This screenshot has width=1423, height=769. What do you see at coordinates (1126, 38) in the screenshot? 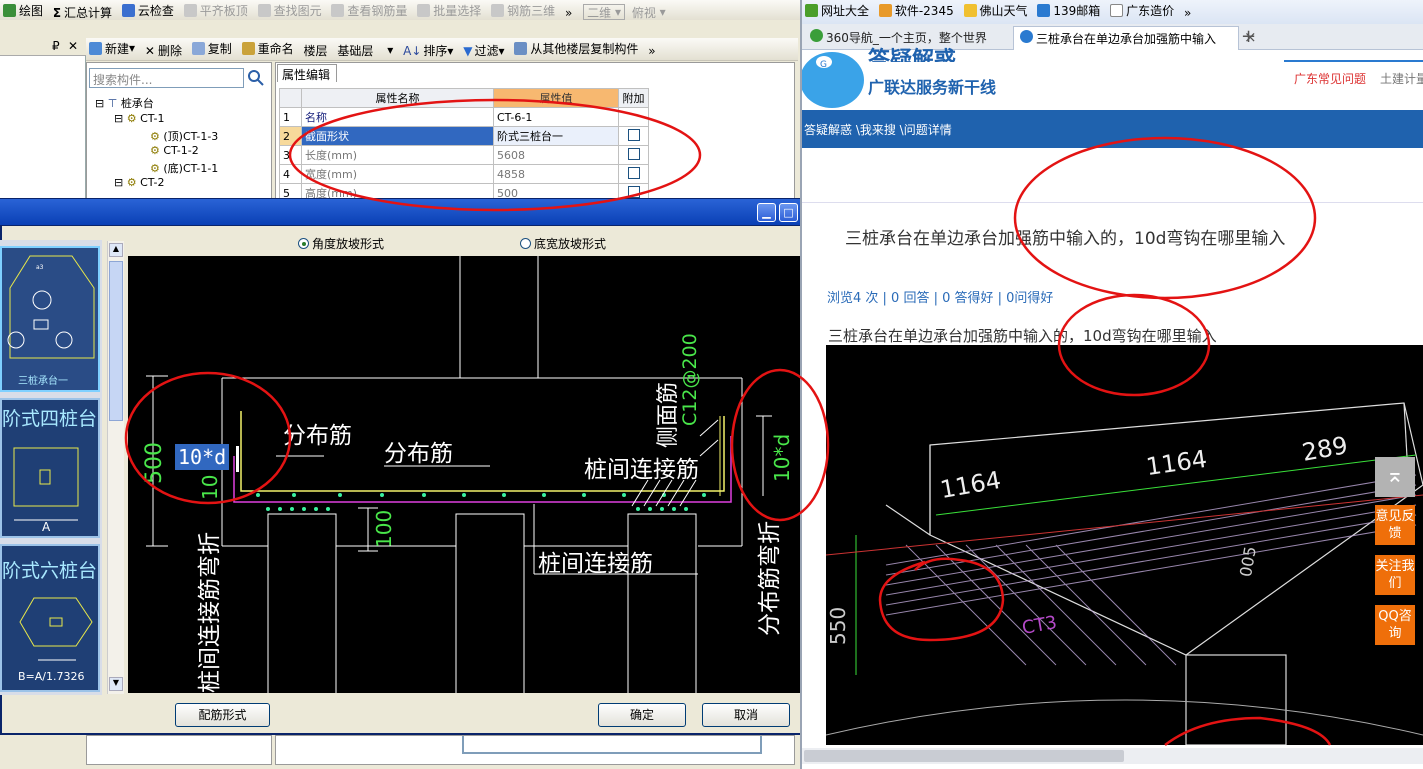
I see `tab-question: 三桩承台在单边承台加强筋中输入` at bounding box center [1126, 38].